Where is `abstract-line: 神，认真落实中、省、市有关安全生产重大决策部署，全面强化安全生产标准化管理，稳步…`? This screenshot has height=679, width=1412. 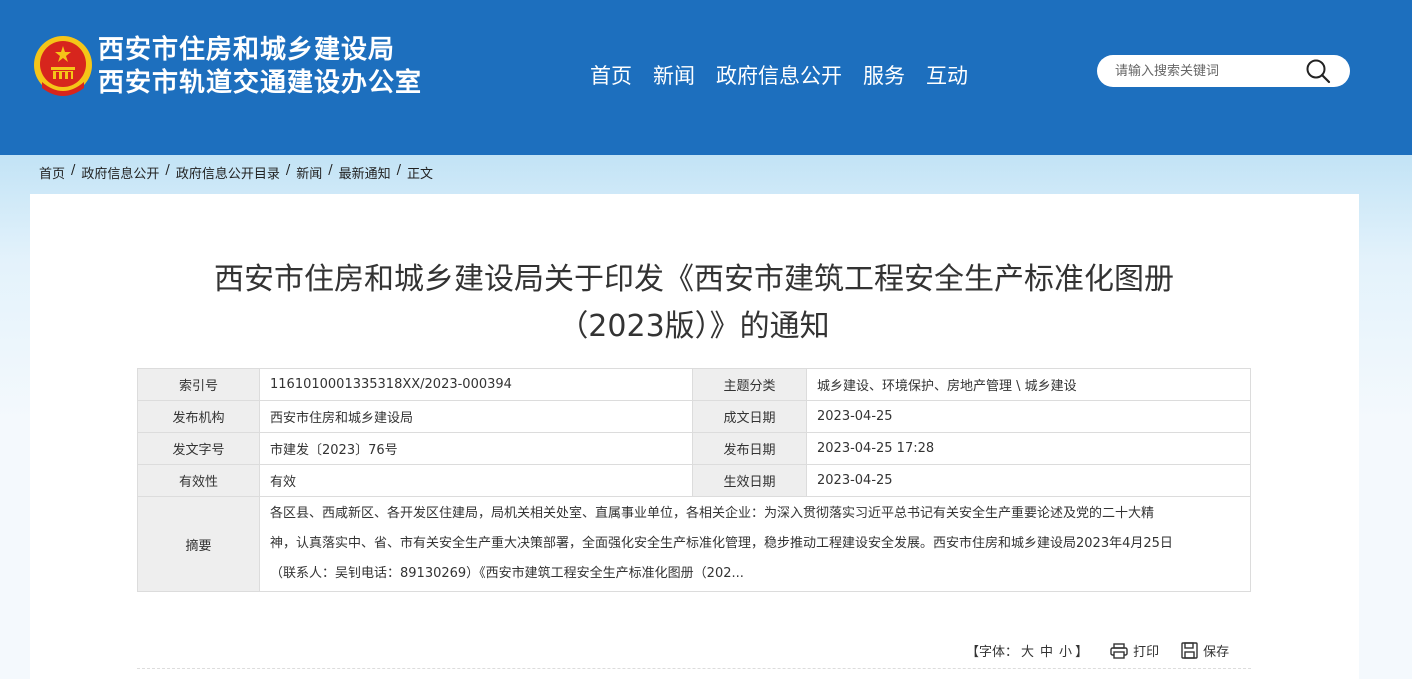
abstract-line: 神，认真落实中、省、市有关安全生产重大决策部署，全面强化安全生产标准化管理，稳步… is located at coordinates (721, 543).